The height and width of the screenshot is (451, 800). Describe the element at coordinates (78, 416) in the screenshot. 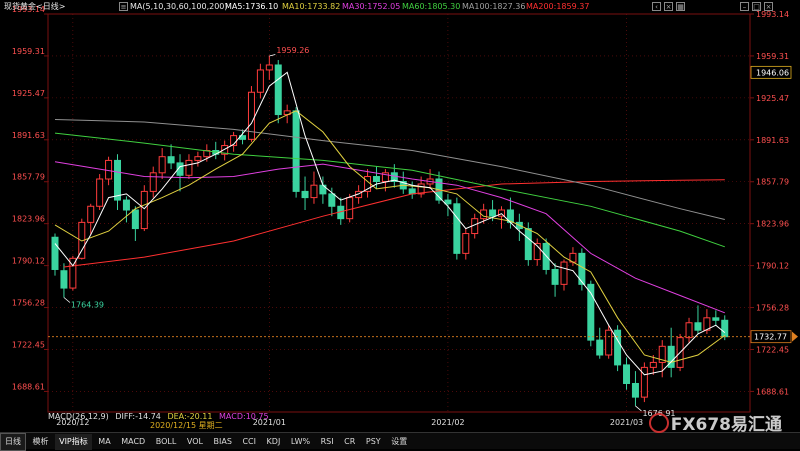

I see `macd-title: MACD(26,12,9)` at that location.